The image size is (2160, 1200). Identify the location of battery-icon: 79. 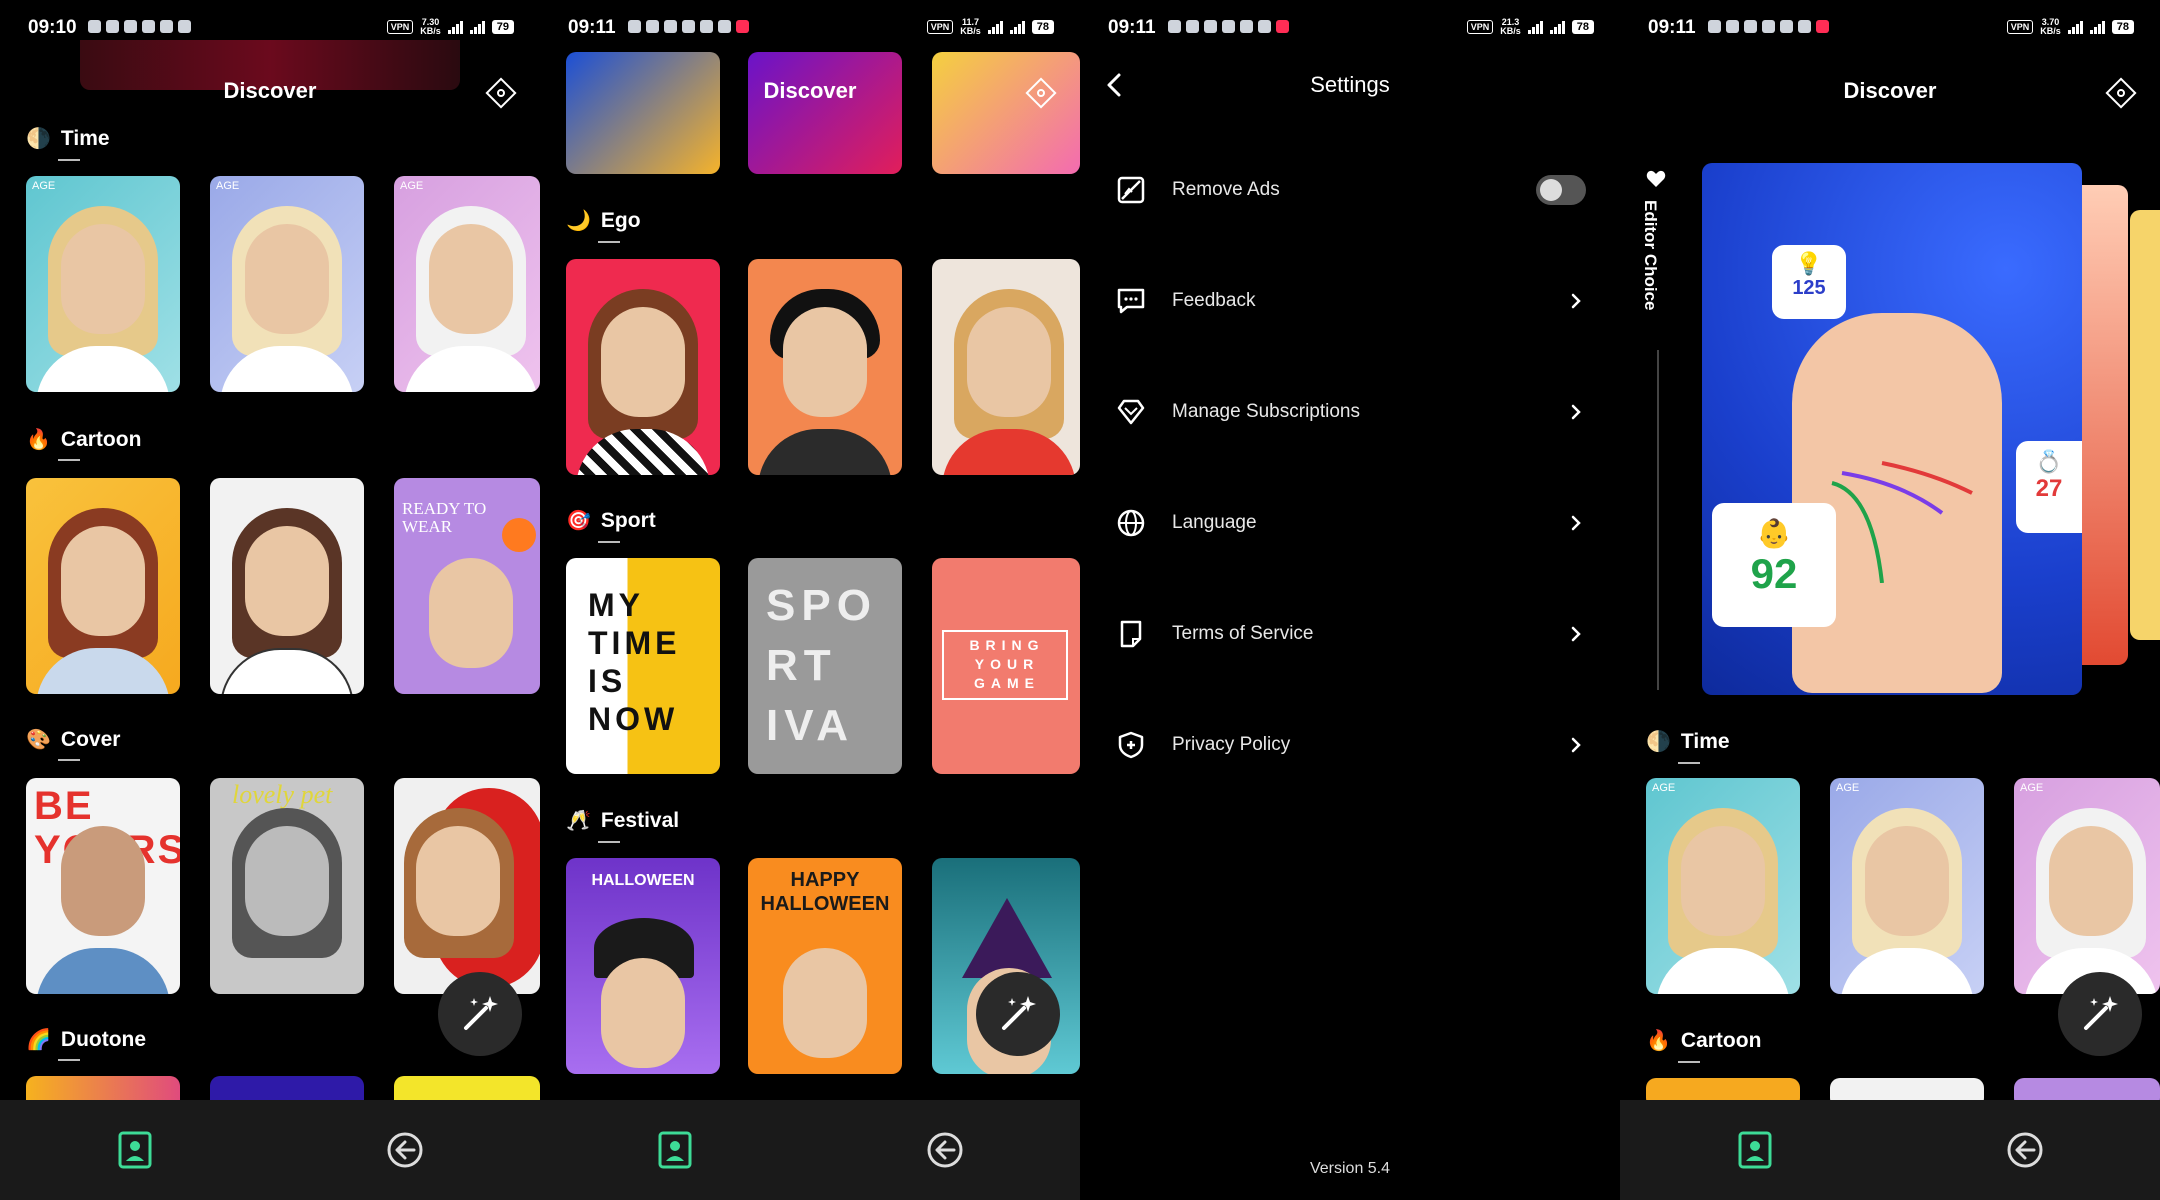
(502, 27).